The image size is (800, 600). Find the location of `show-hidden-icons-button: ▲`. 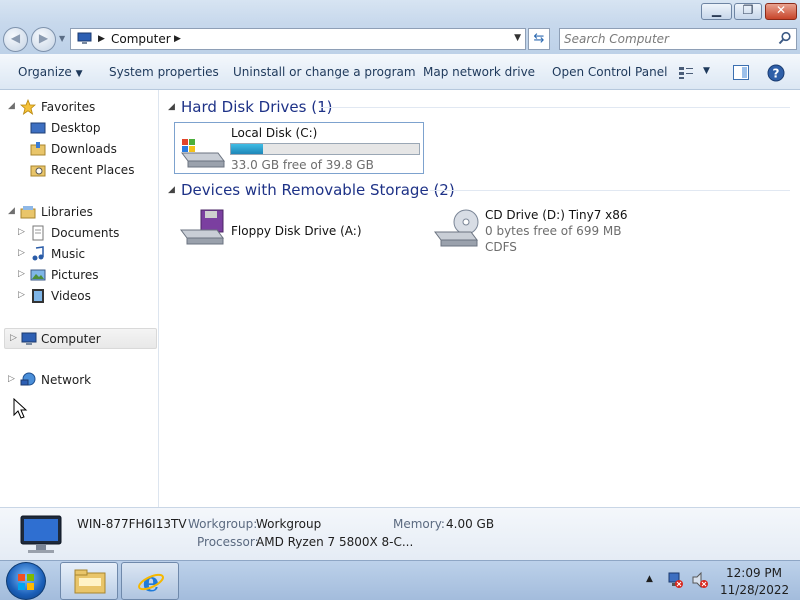

show-hidden-icons-button: ▲ is located at coordinates (649, 579).